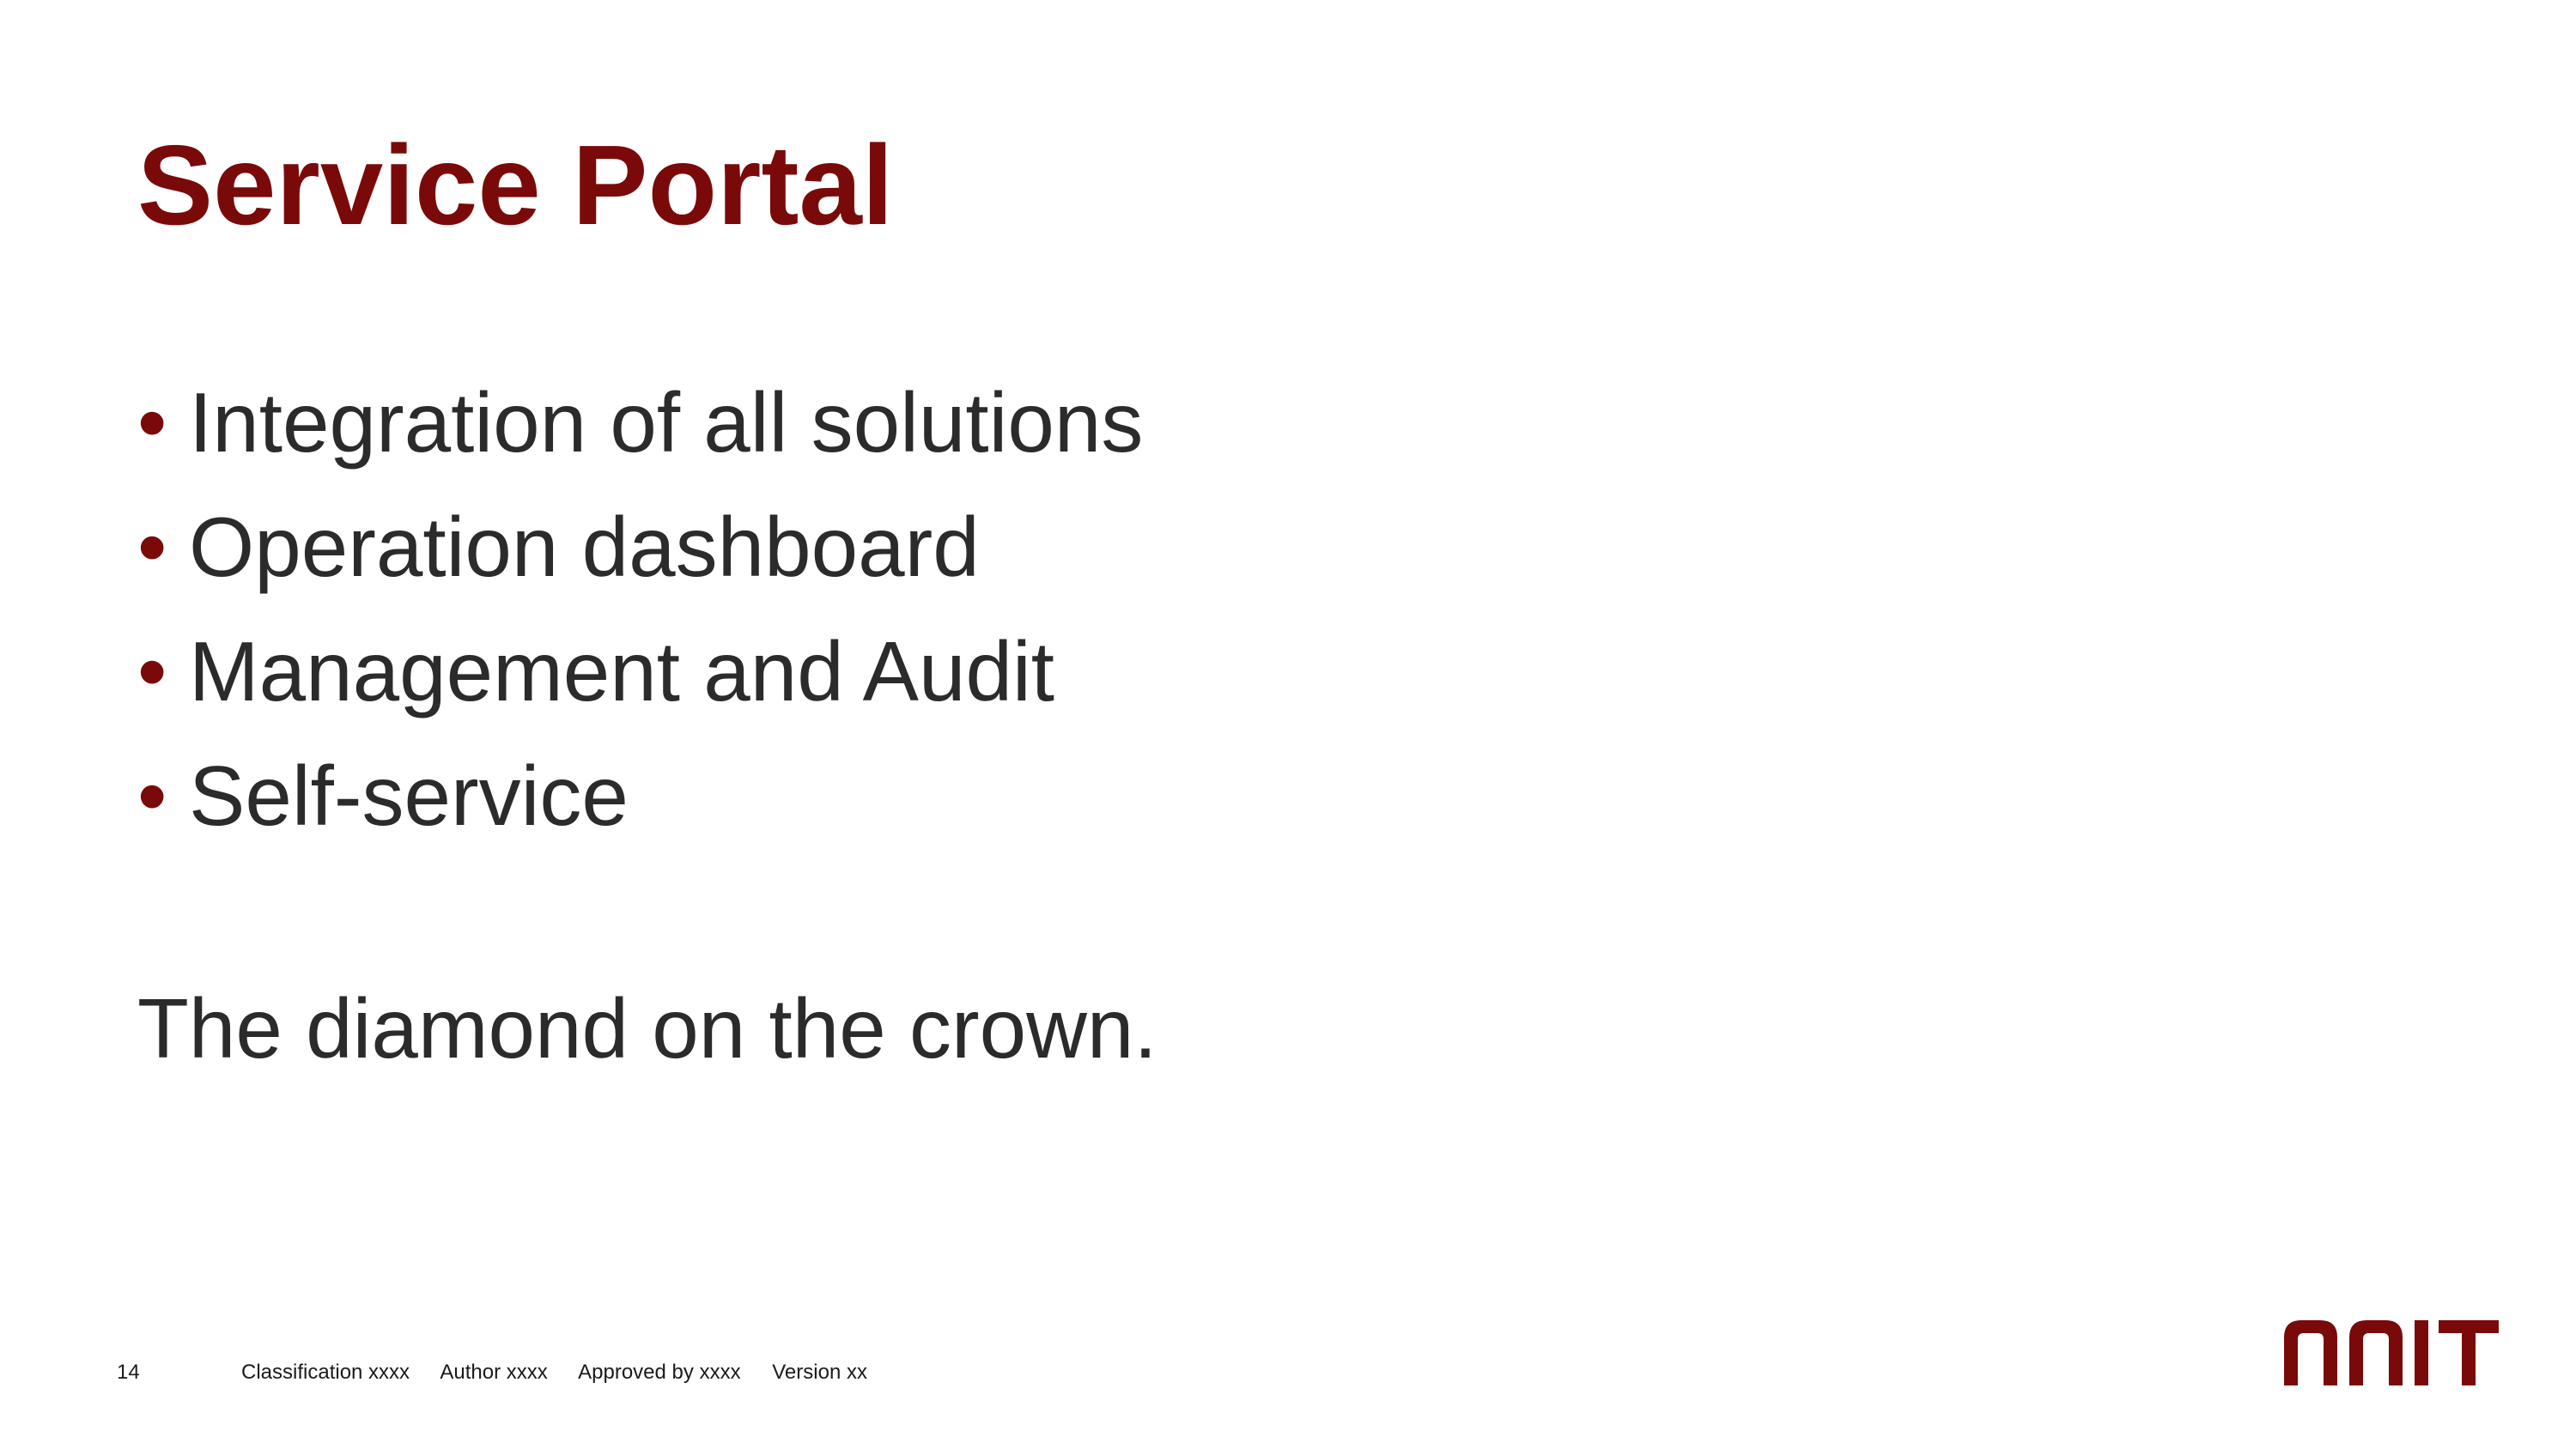 The image size is (2576, 1449). What do you see at coordinates (621, 671) in the screenshot?
I see `bullet-text: Management and Audit` at bounding box center [621, 671].